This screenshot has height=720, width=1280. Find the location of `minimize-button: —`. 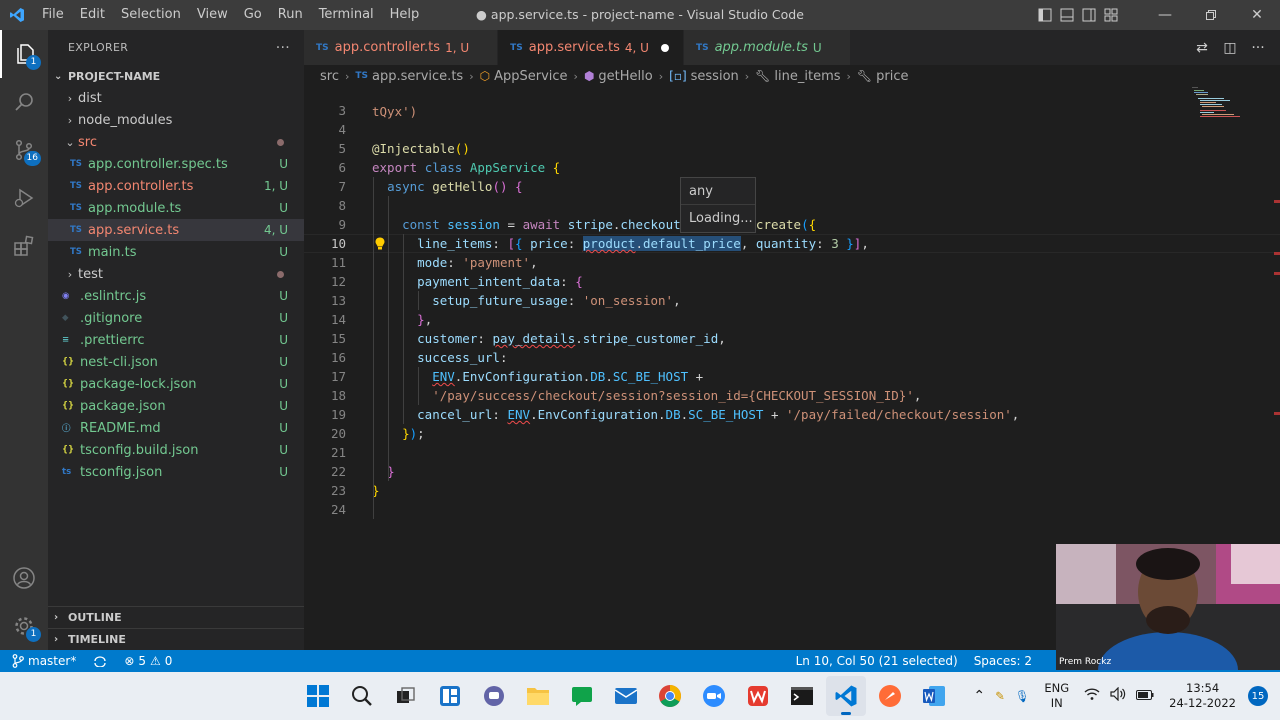

minimize-button: — is located at coordinates (1165, 15).